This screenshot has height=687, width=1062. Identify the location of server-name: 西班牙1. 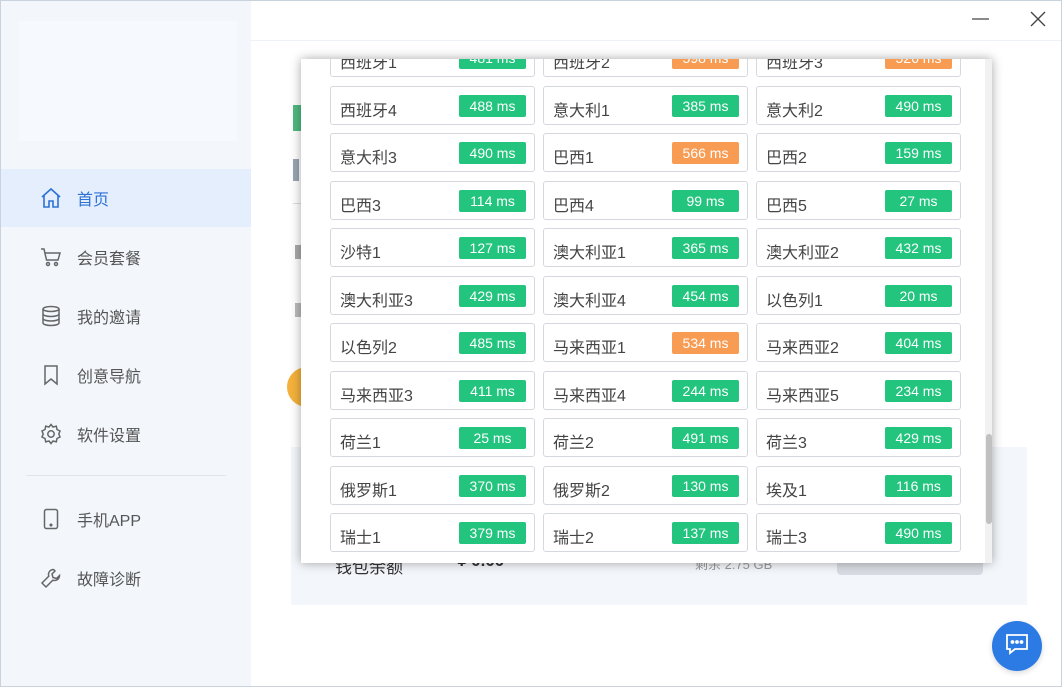
(368, 65).